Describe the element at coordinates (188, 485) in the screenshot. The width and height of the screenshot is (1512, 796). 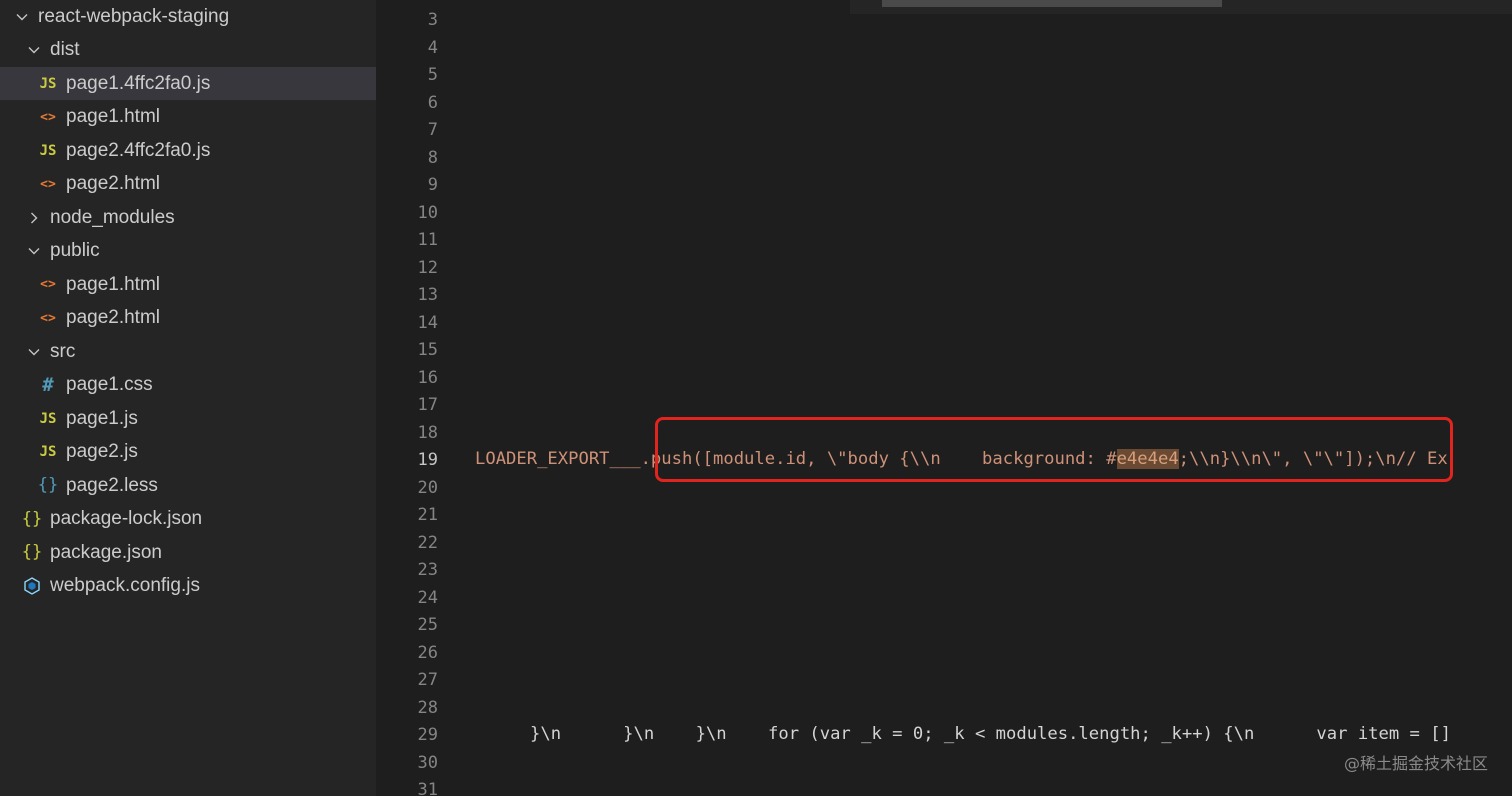
I see `explorer-item-file: {} page2.less` at that location.